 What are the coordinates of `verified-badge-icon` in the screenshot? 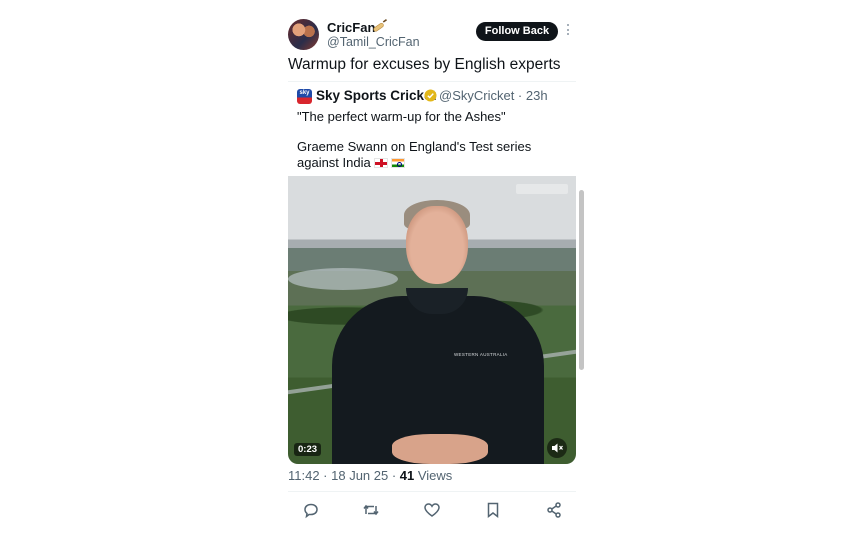 It's located at (430, 95).